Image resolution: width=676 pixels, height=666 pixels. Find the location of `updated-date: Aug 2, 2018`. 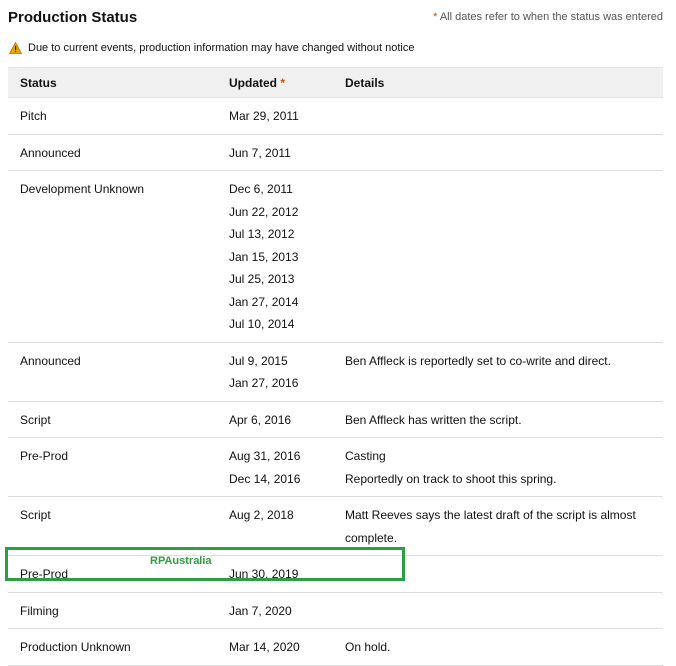

updated-date: Aug 2, 2018 is located at coordinates (261, 515).